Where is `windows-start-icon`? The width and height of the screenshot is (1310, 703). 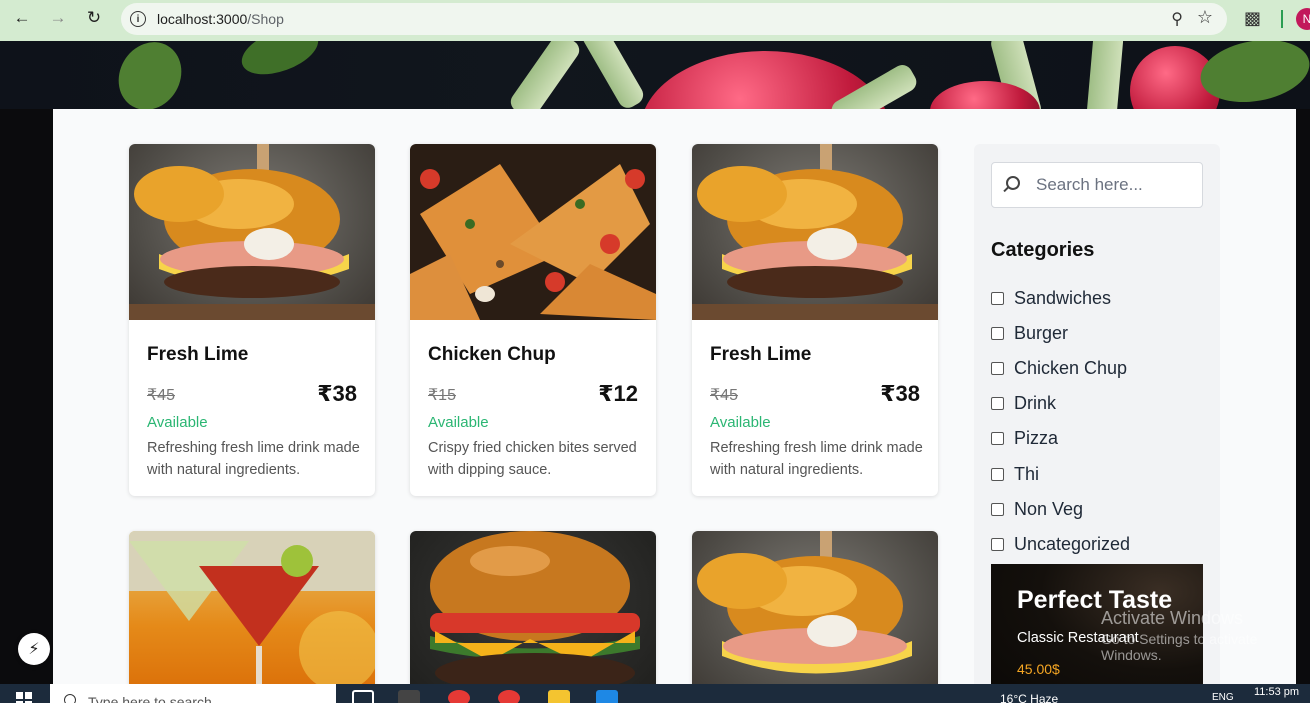
windows-start-icon is located at coordinates (24, 697).